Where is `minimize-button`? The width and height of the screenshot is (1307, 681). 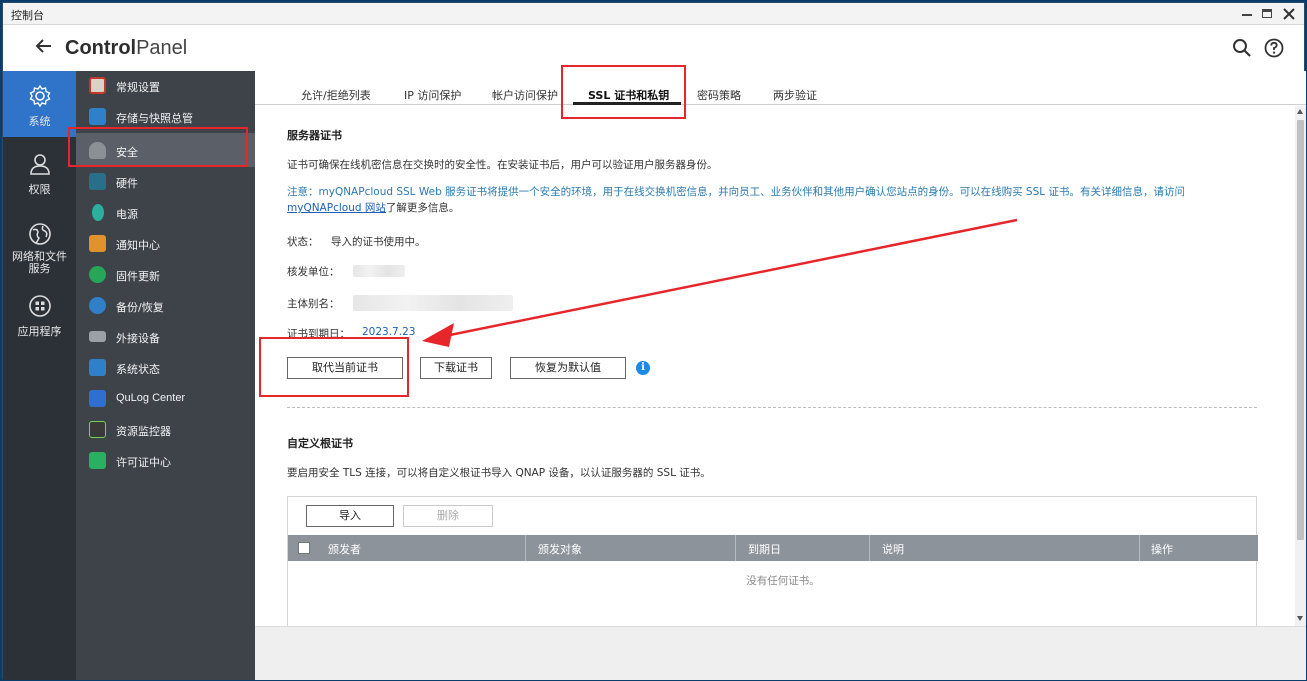
minimize-button is located at coordinates (1247, 14).